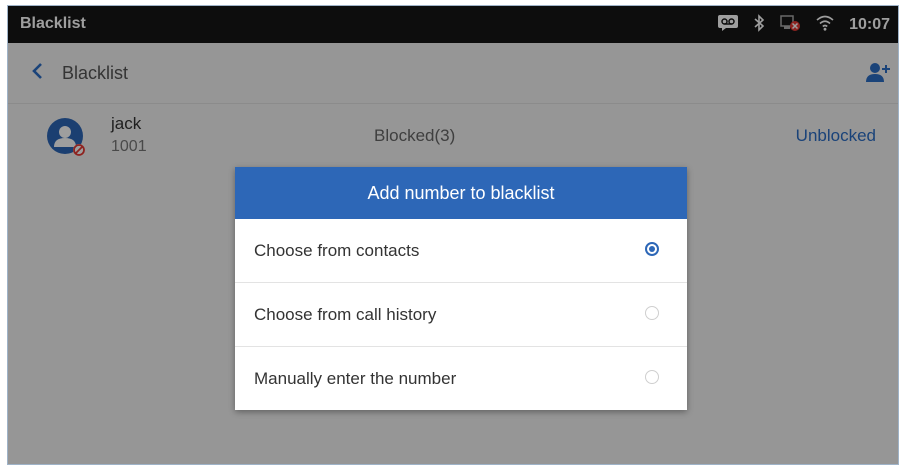 The image size is (901, 468). I want to click on option-label: Choose from call history, so click(345, 314).